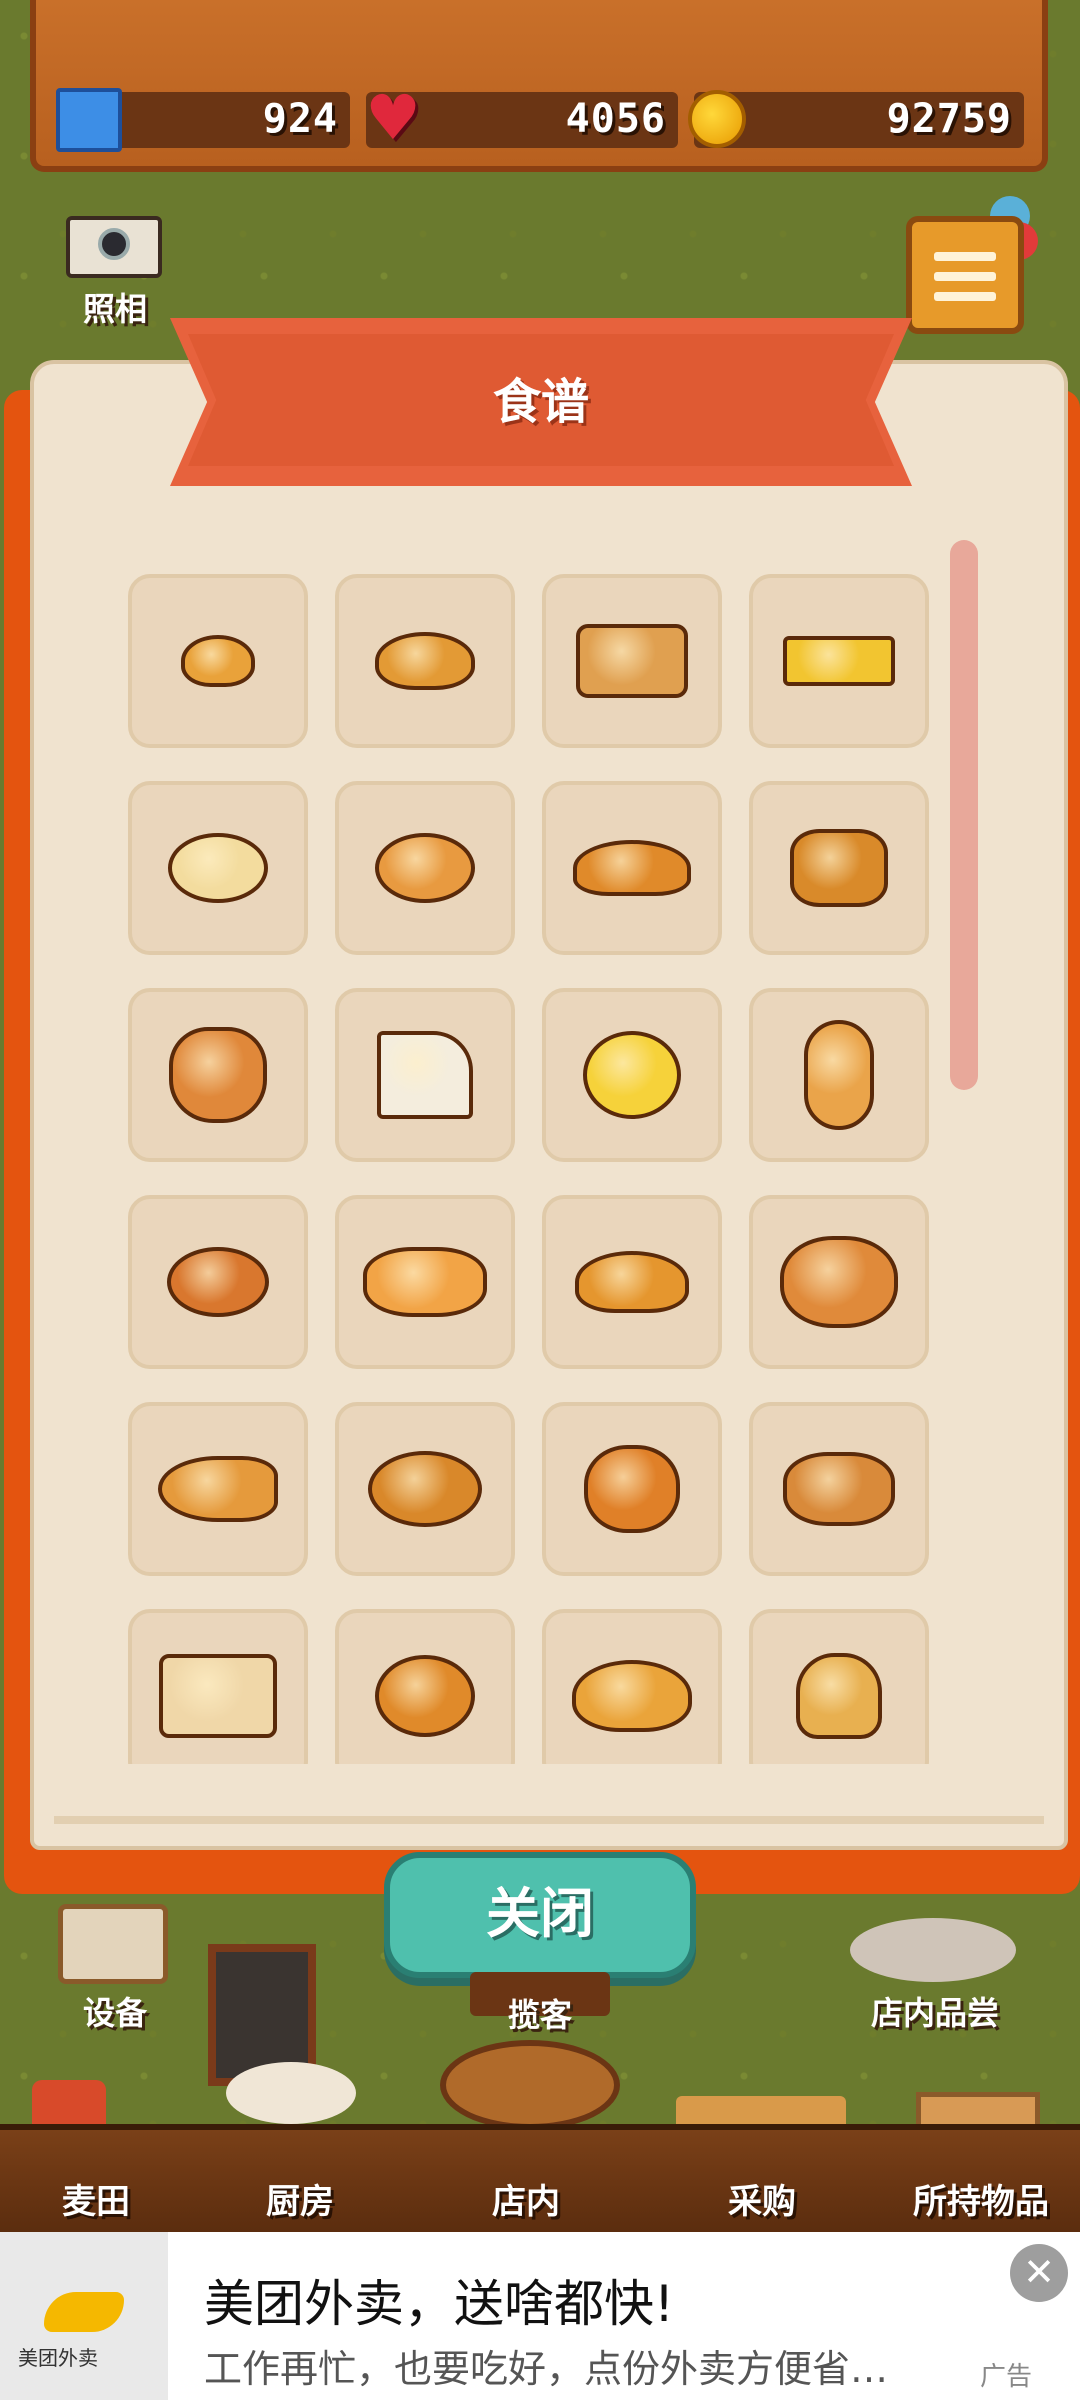 The height and width of the screenshot is (2400, 1080). What do you see at coordinates (615, 119) in the screenshot?
I see `heart-value: 4056` at bounding box center [615, 119].